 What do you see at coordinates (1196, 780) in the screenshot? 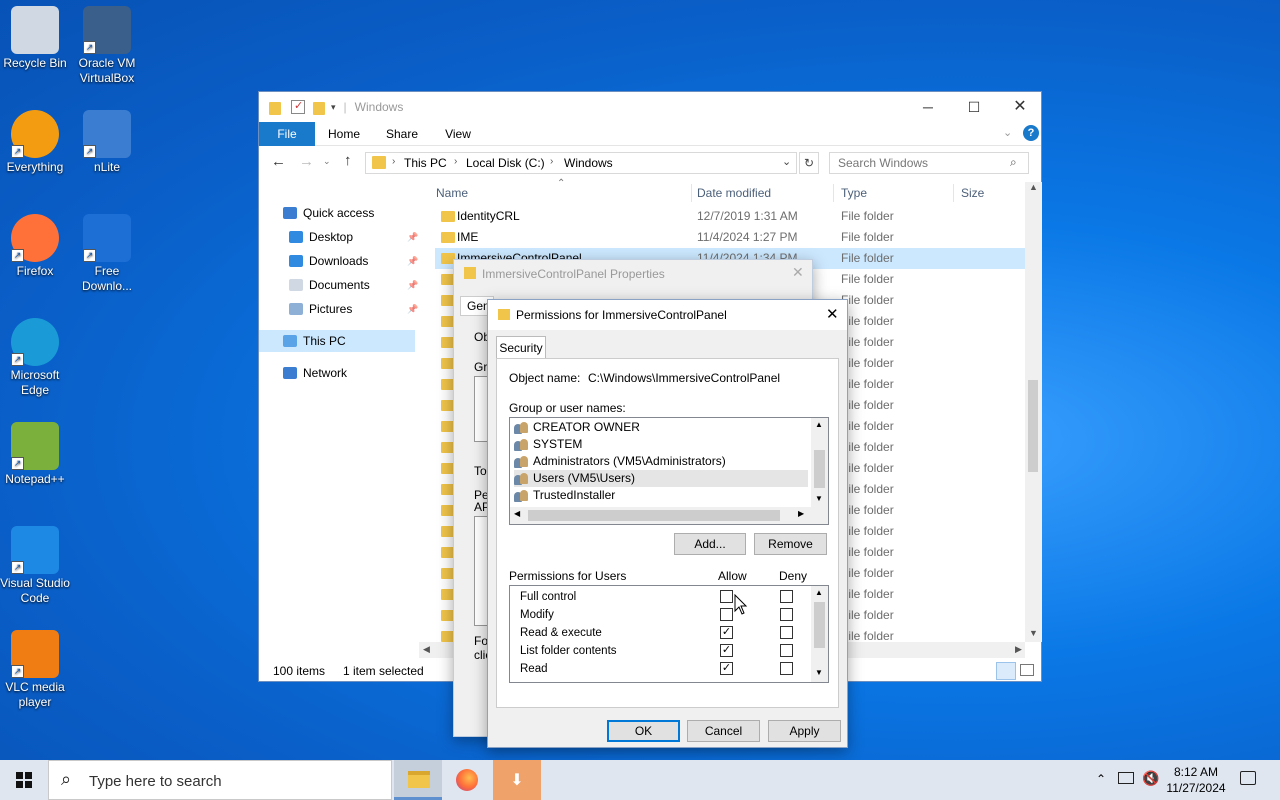
I see `clock: 8:12 AM 11/27/2024` at bounding box center [1196, 780].